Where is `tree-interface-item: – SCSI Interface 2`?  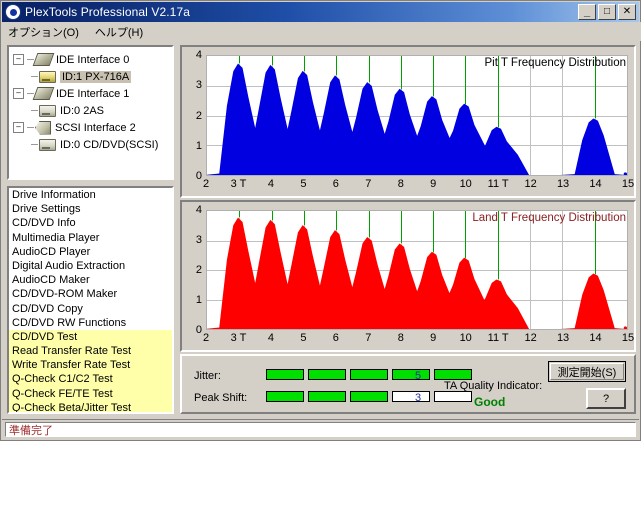 tree-interface-item: – SCSI Interface 2 is located at coordinates (92, 127).